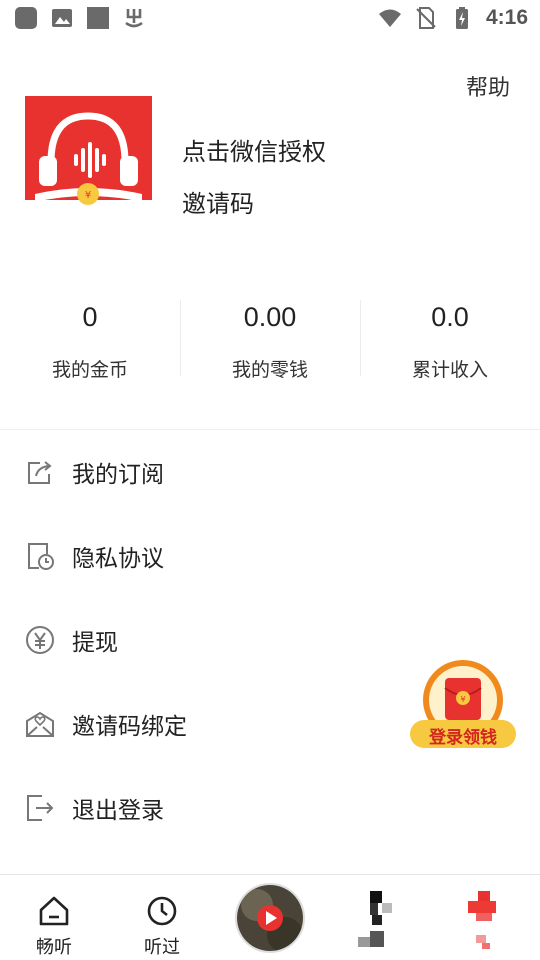  I want to click on menu-item-logout: 退出登录, so click(270, 808).